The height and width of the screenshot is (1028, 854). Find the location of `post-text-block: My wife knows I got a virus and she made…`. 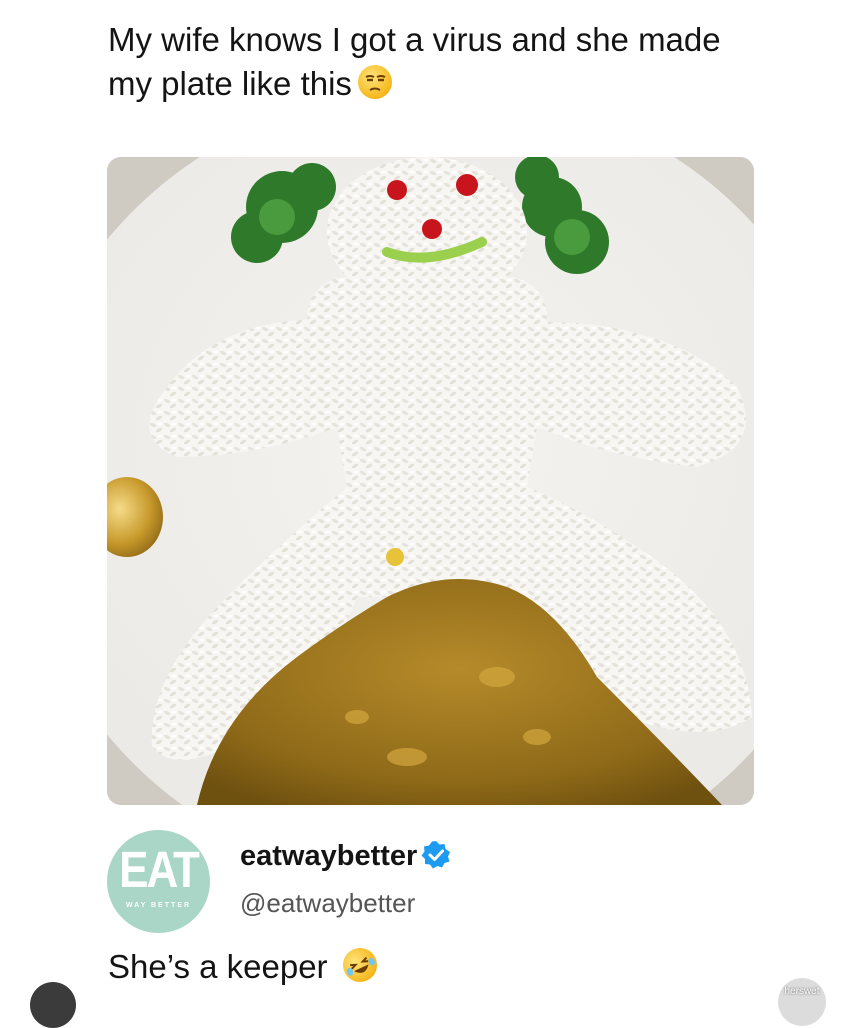

post-text-block: My wife knows I got a virus and she made… is located at coordinates (438, 62).